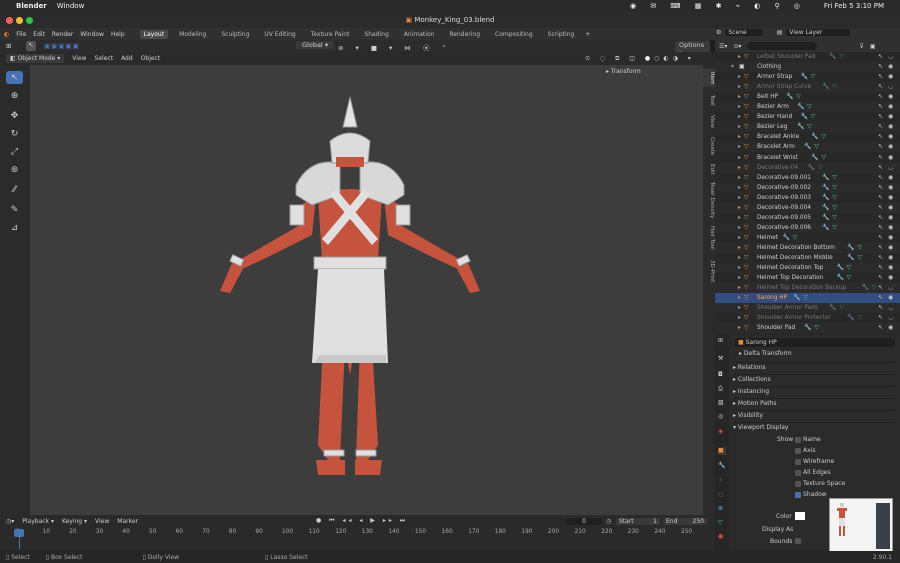 The width and height of the screenshot is (900, 563). Describe the element at coordinates (813, 472) in the screenshot. I see `show-all-edges-checkbox: All Edges` at that location.